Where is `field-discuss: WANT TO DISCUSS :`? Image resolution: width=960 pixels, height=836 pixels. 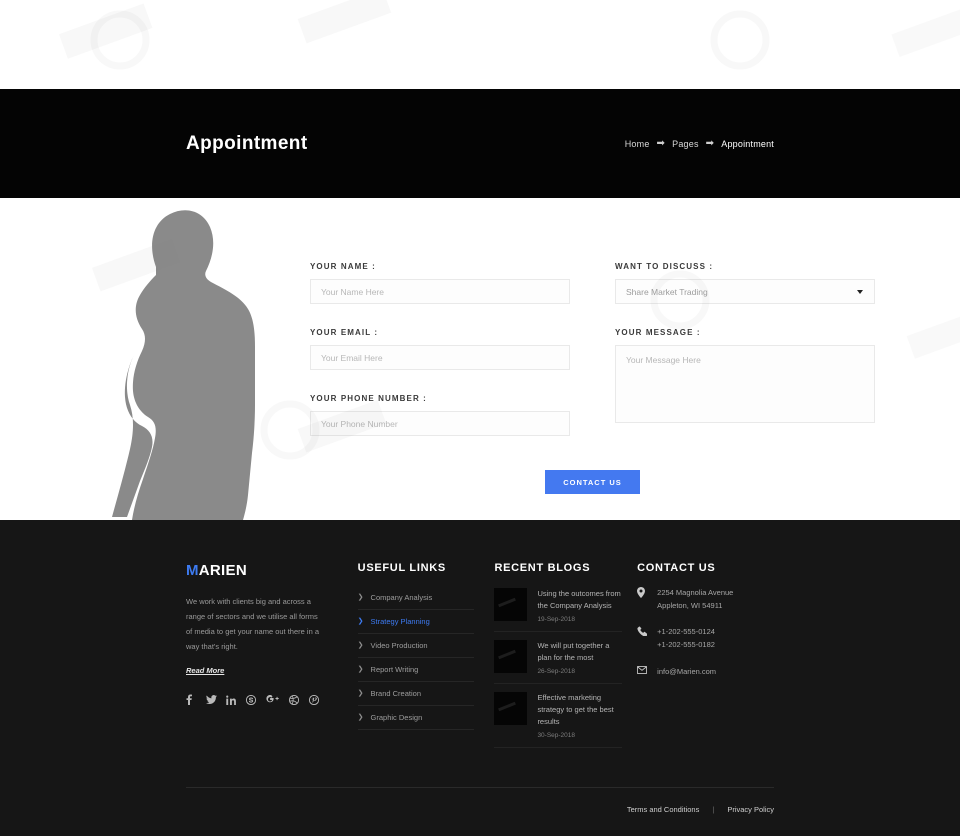 field-discuss: WANT TO DISCUSS : is located at coordinates (745, 283).